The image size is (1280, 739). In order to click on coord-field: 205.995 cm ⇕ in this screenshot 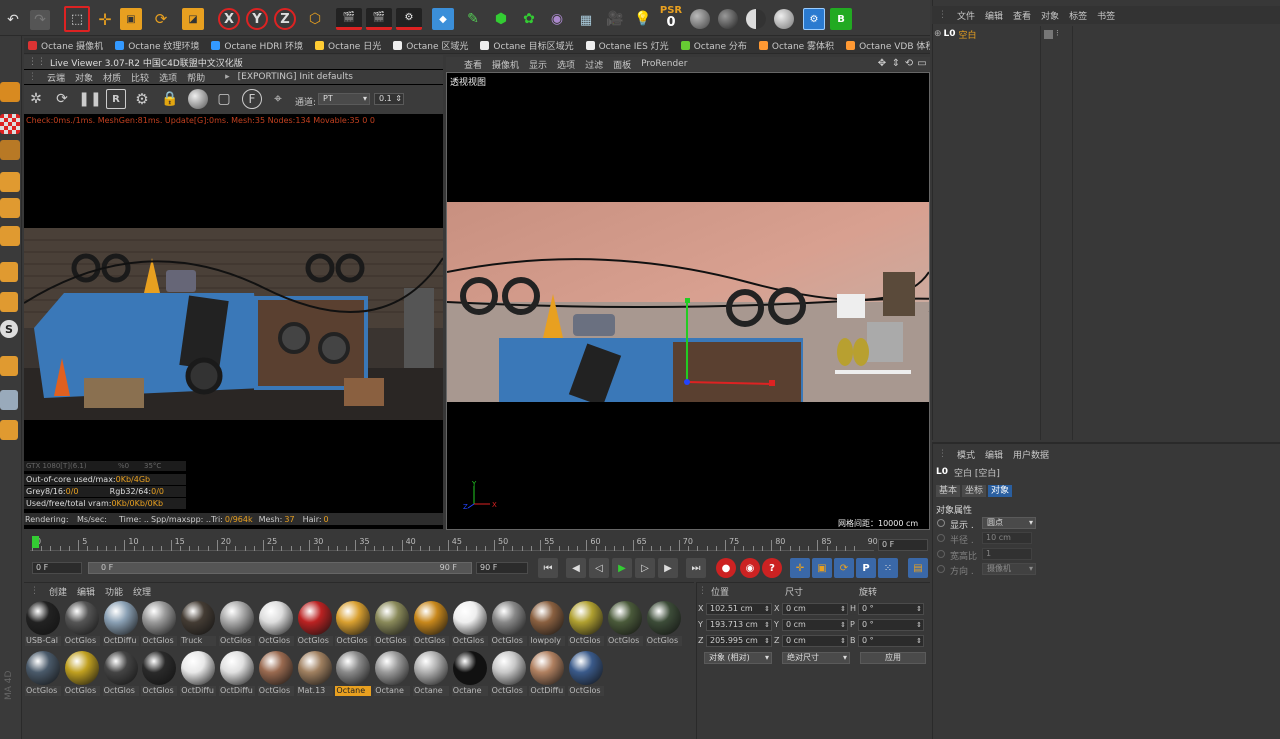, I will do `click(739, 641)`.